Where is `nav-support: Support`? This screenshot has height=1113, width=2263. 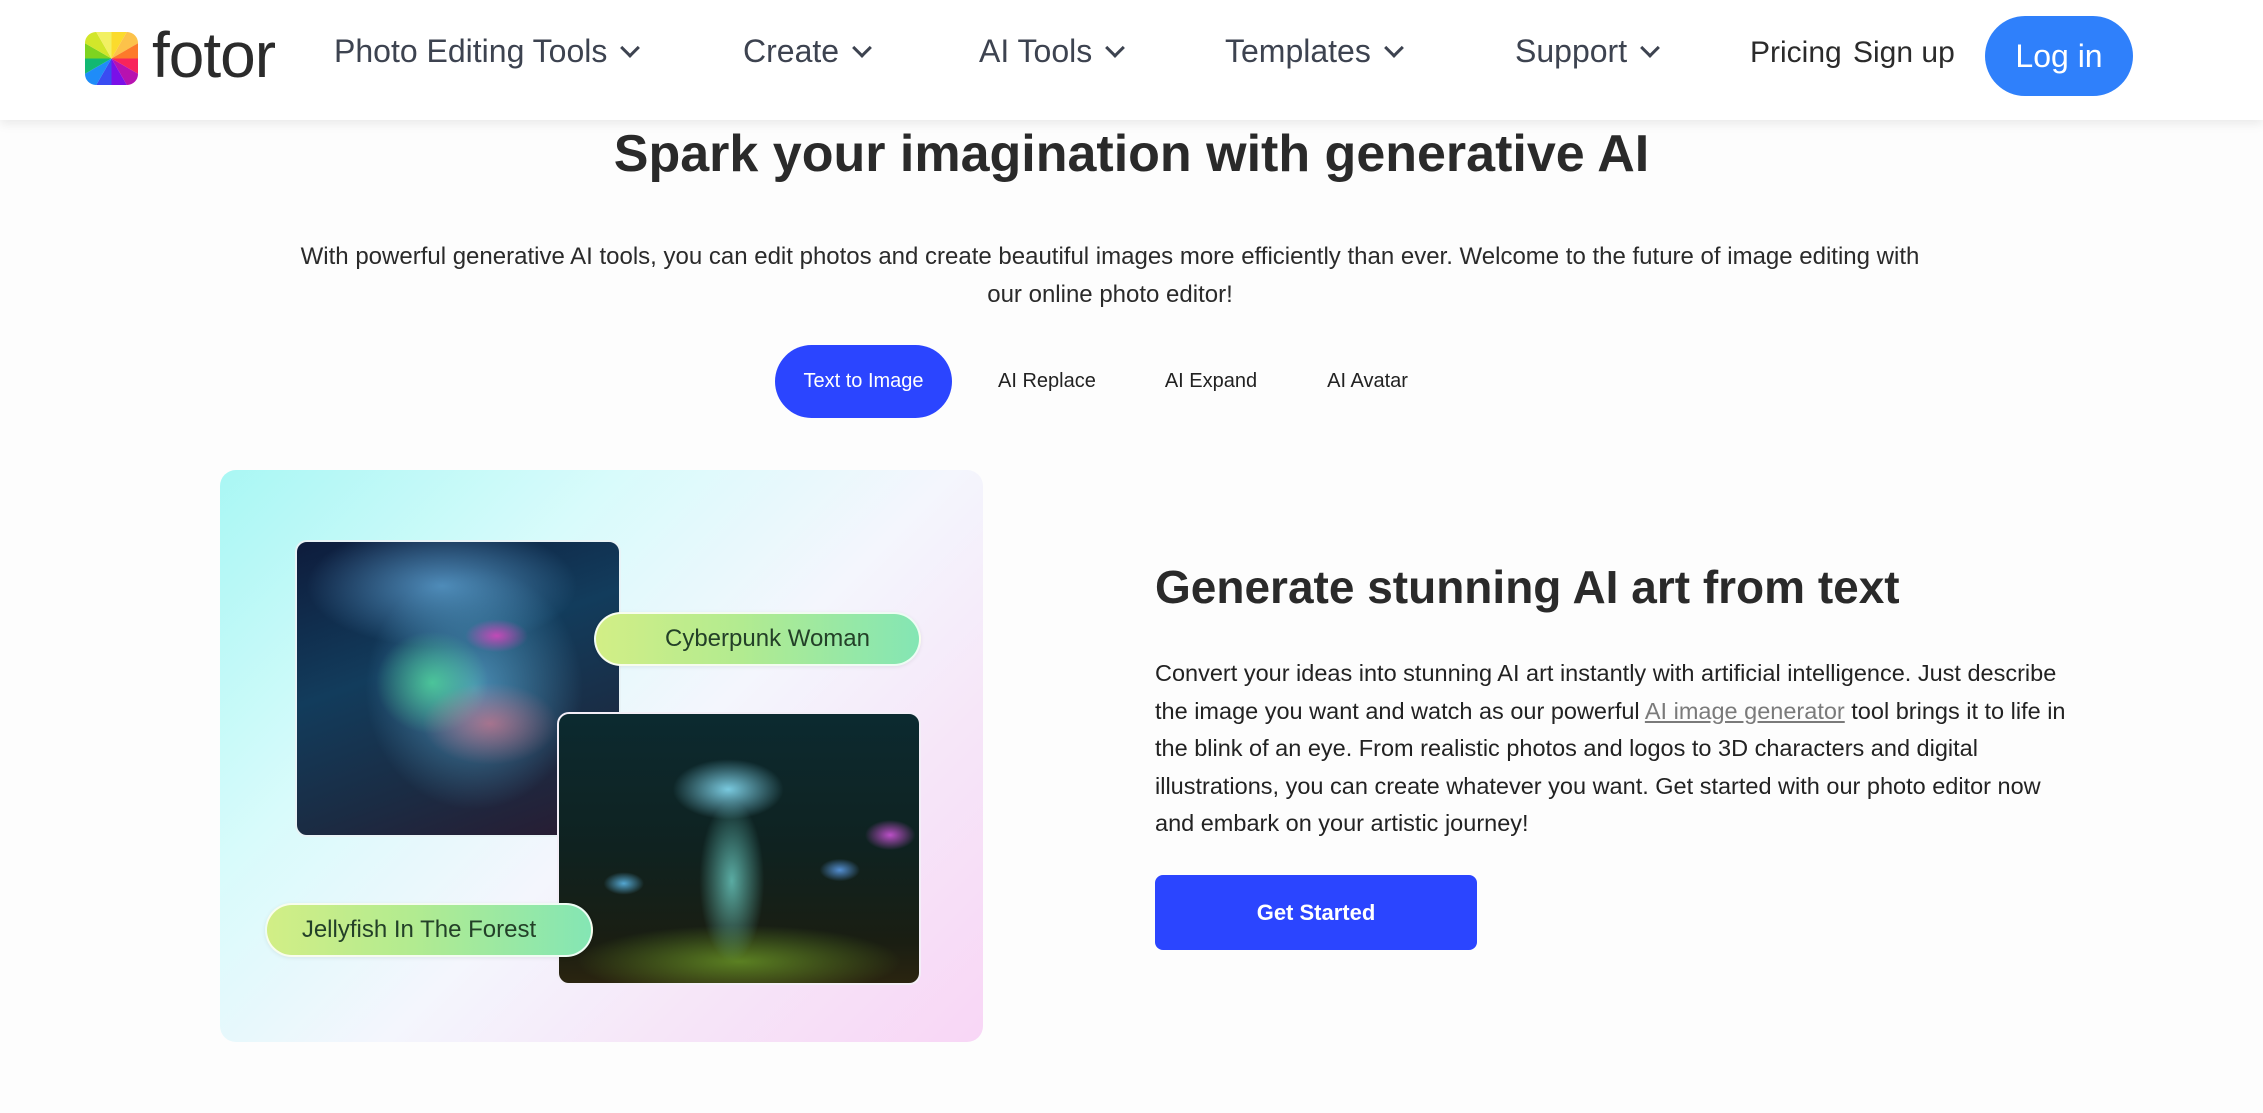 nav-support: Support is located at coordinates (1587, 51).